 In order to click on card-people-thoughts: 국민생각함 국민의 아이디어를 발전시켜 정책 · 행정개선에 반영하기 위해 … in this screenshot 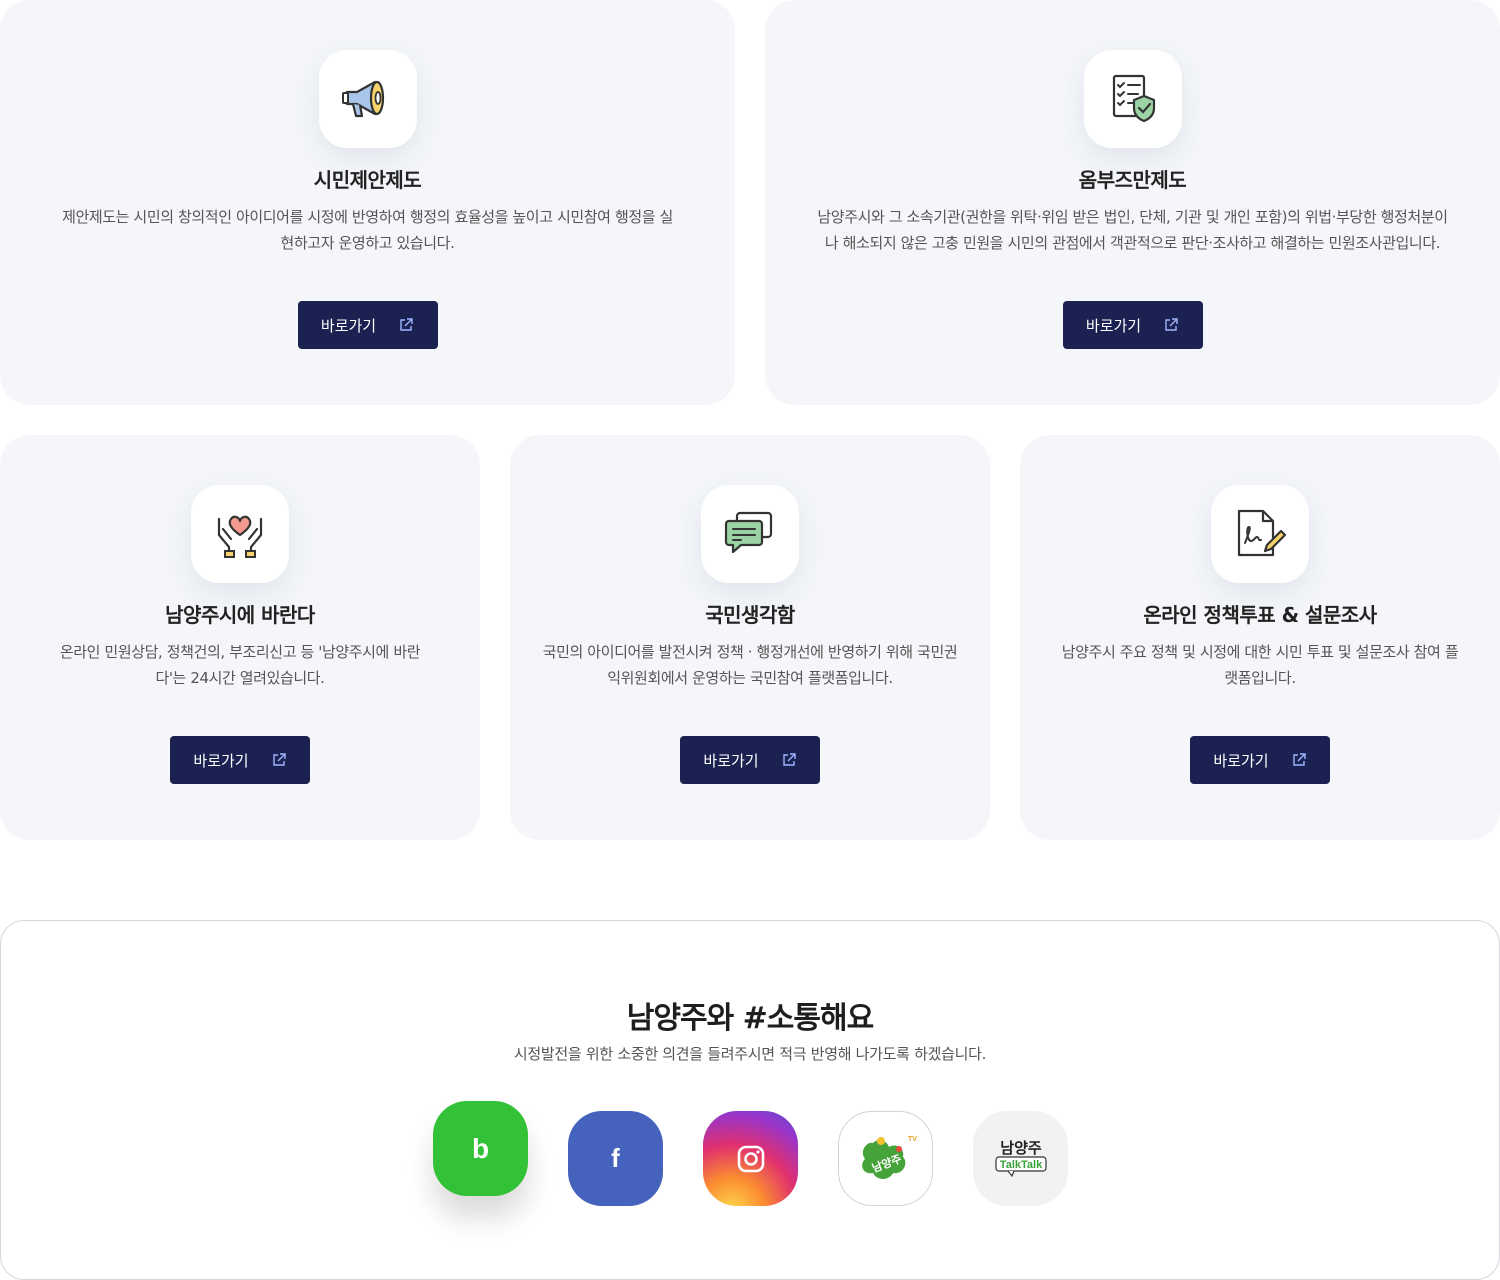, I will do `click(750, 637)`.